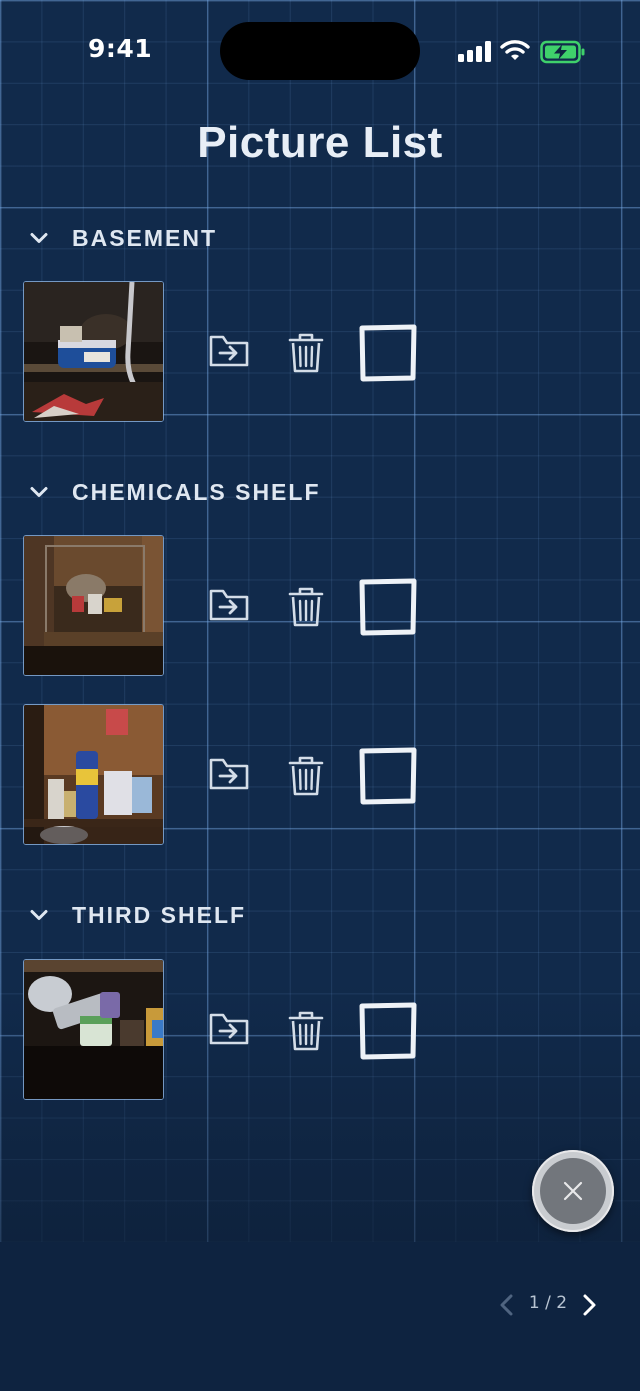 This screenshot has width=640, height=1391. I want to click on battery-charging-icon, so click(562, 52).